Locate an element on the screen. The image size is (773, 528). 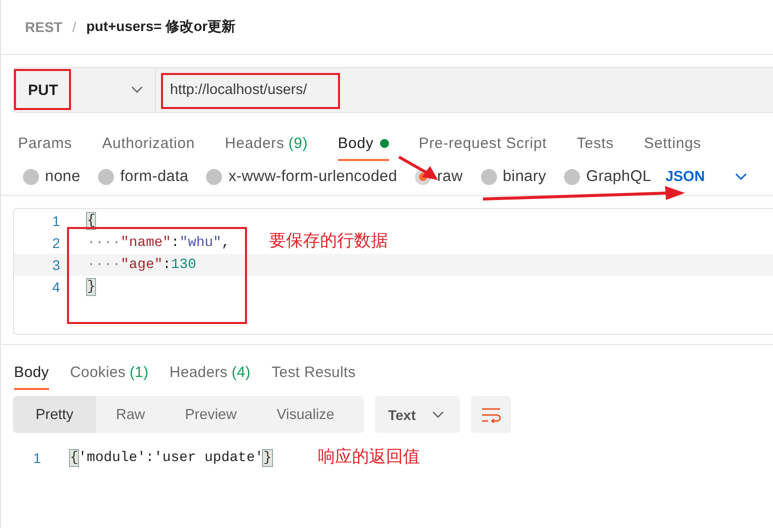
radio-label: x-www-form-urlencoded is located at coordinates (313, 177).